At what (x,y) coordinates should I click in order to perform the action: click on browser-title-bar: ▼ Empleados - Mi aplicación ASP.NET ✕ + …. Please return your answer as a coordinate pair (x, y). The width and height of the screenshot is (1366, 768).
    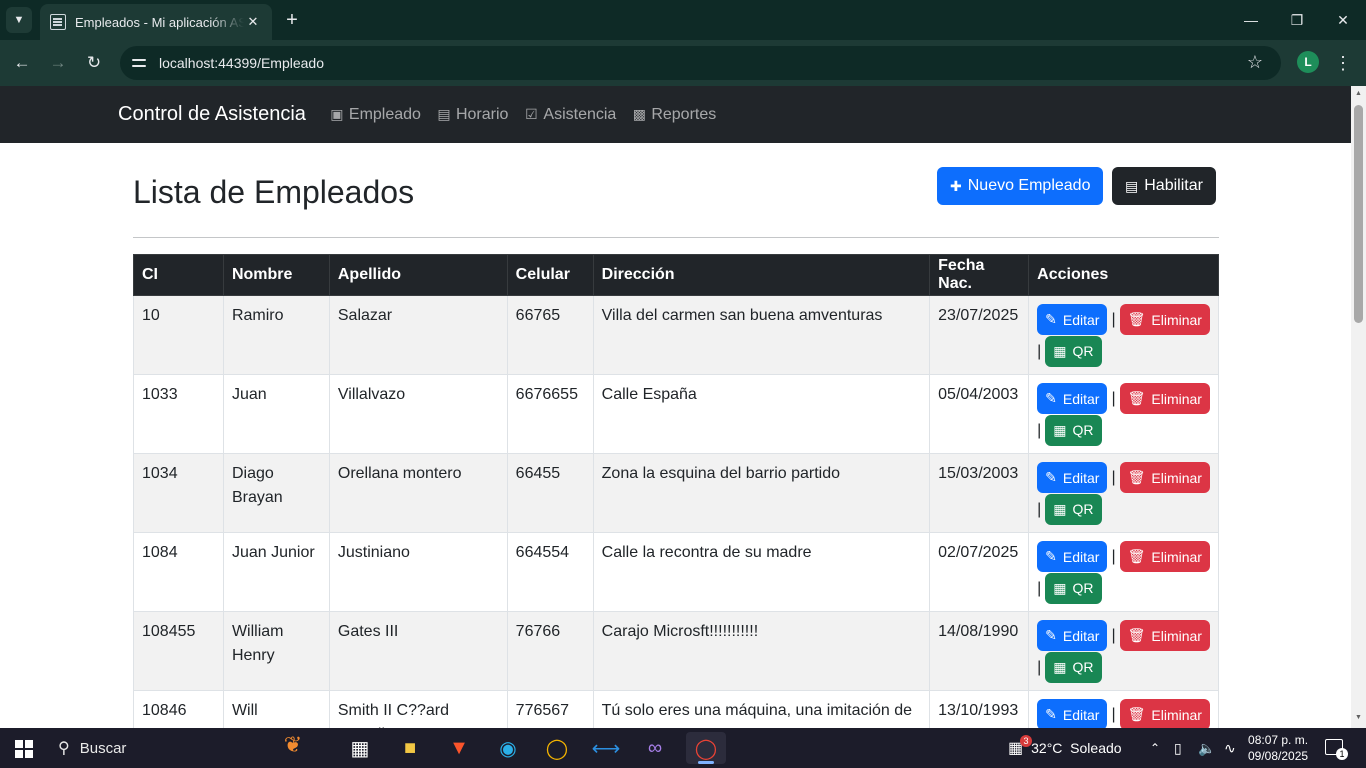
    Looking at the image, I should click on (683, 20).